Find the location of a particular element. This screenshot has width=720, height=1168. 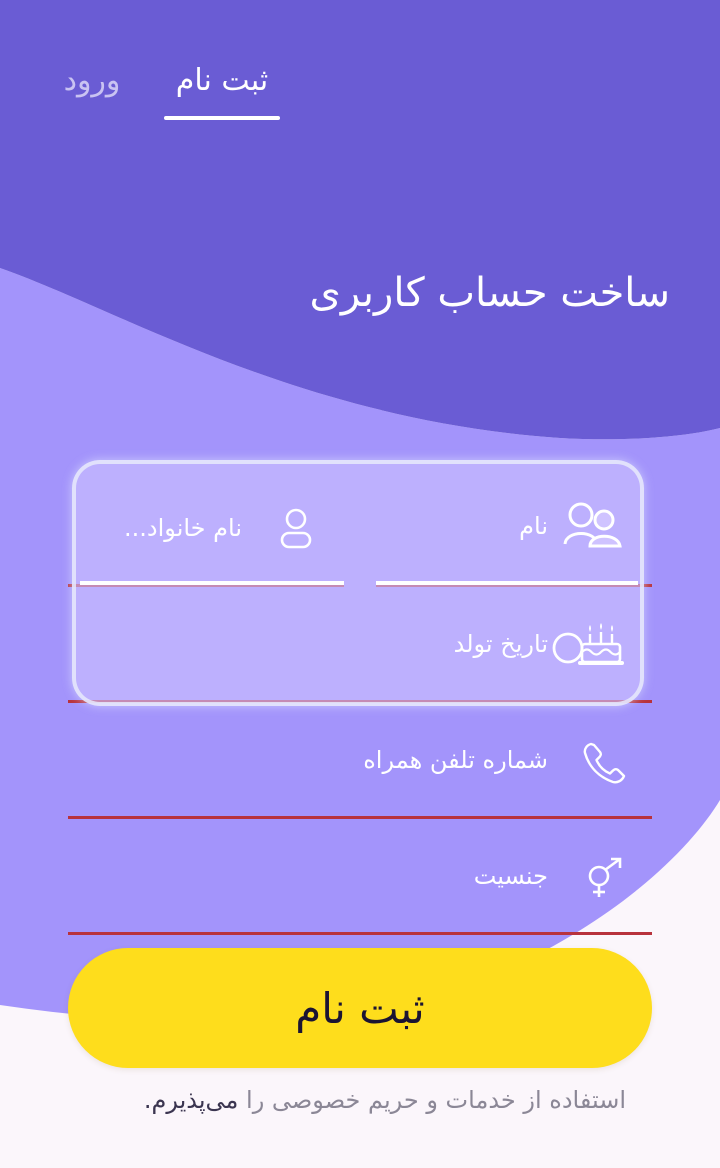

gender-underline is located at coordinates (360, 933).